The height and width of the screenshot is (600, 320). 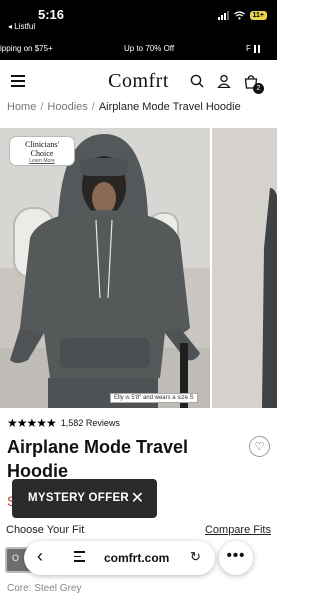 I want to click on close-icon: ✕, so click(x=137, y=498).